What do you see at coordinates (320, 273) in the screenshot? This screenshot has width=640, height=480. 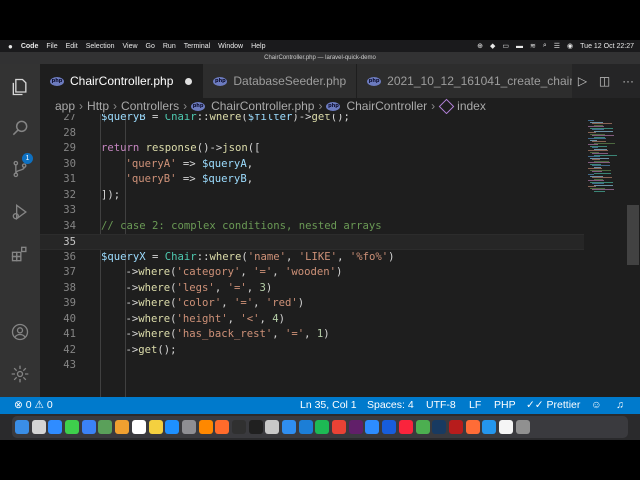 I see `code-line: 37 ->where('category', '=', 'wooden')` at bounding box center [320, 273].